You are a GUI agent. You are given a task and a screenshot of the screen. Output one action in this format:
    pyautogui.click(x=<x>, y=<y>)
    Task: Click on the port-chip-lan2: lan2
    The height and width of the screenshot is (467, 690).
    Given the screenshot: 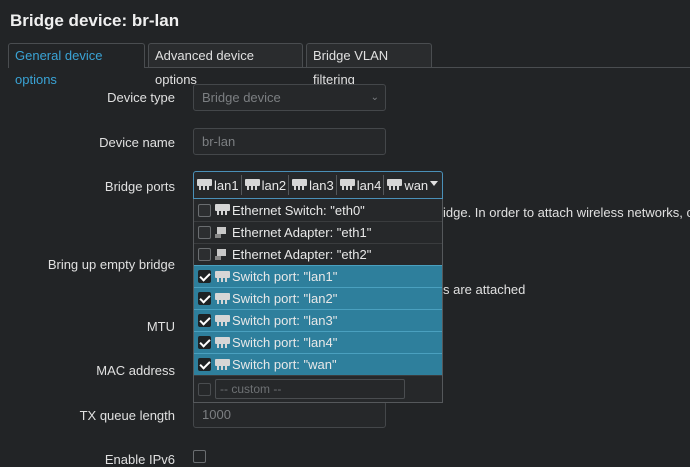 What is the action you would take?
    pyautogui.click(x=267, y=185)
    